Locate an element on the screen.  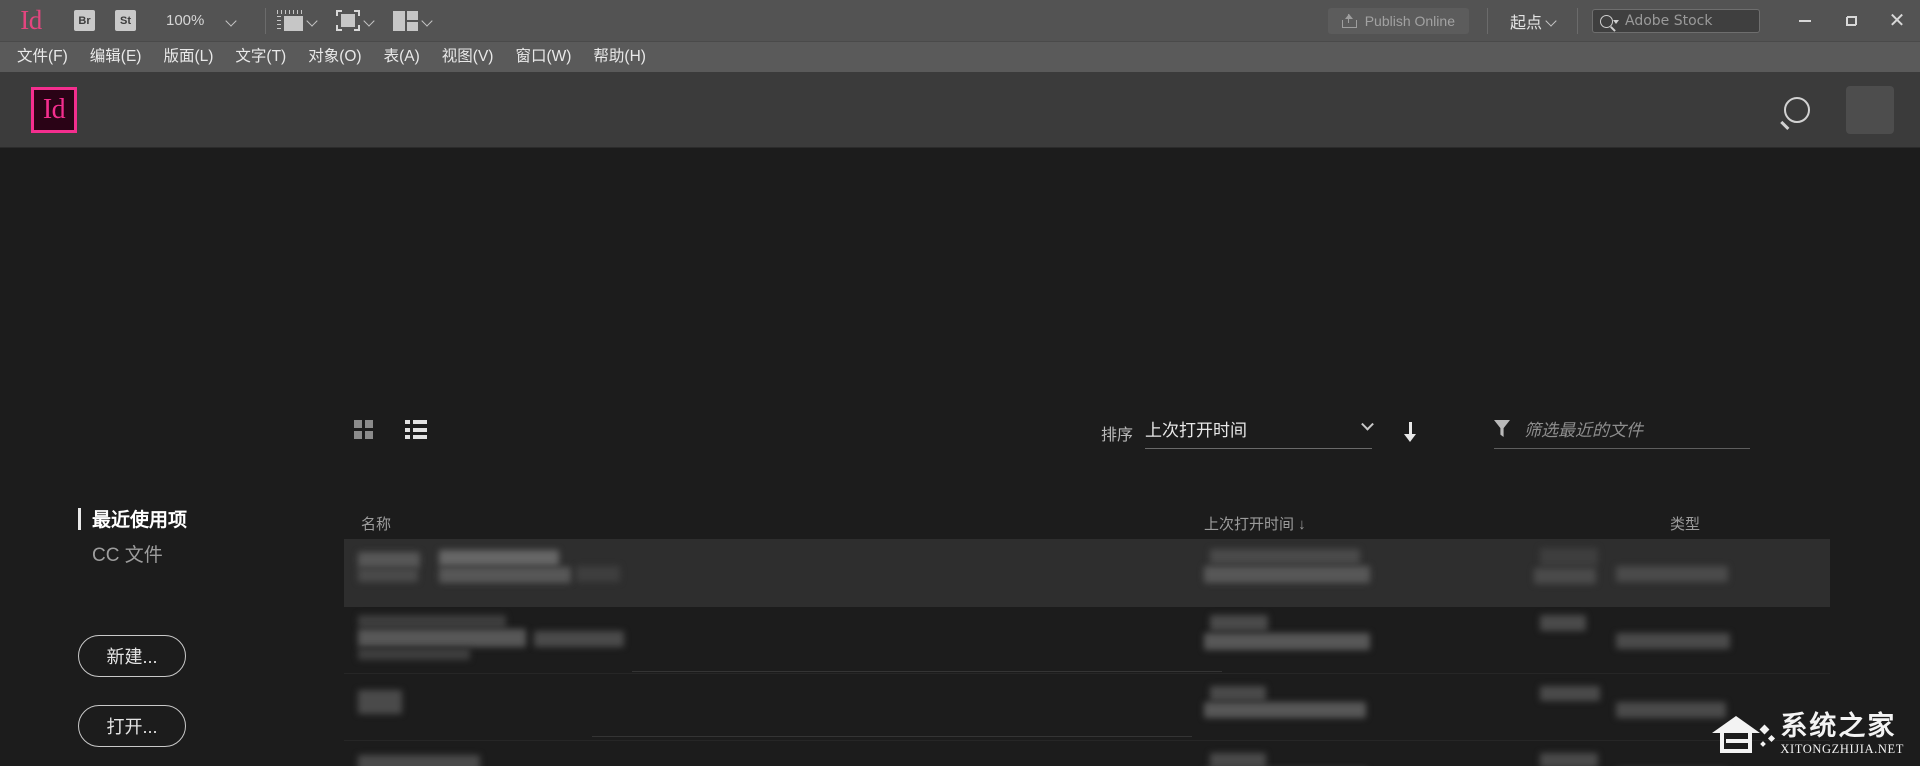
adobe-stock-search-input: Adobe Stock is located at coordinates (1676, 21).